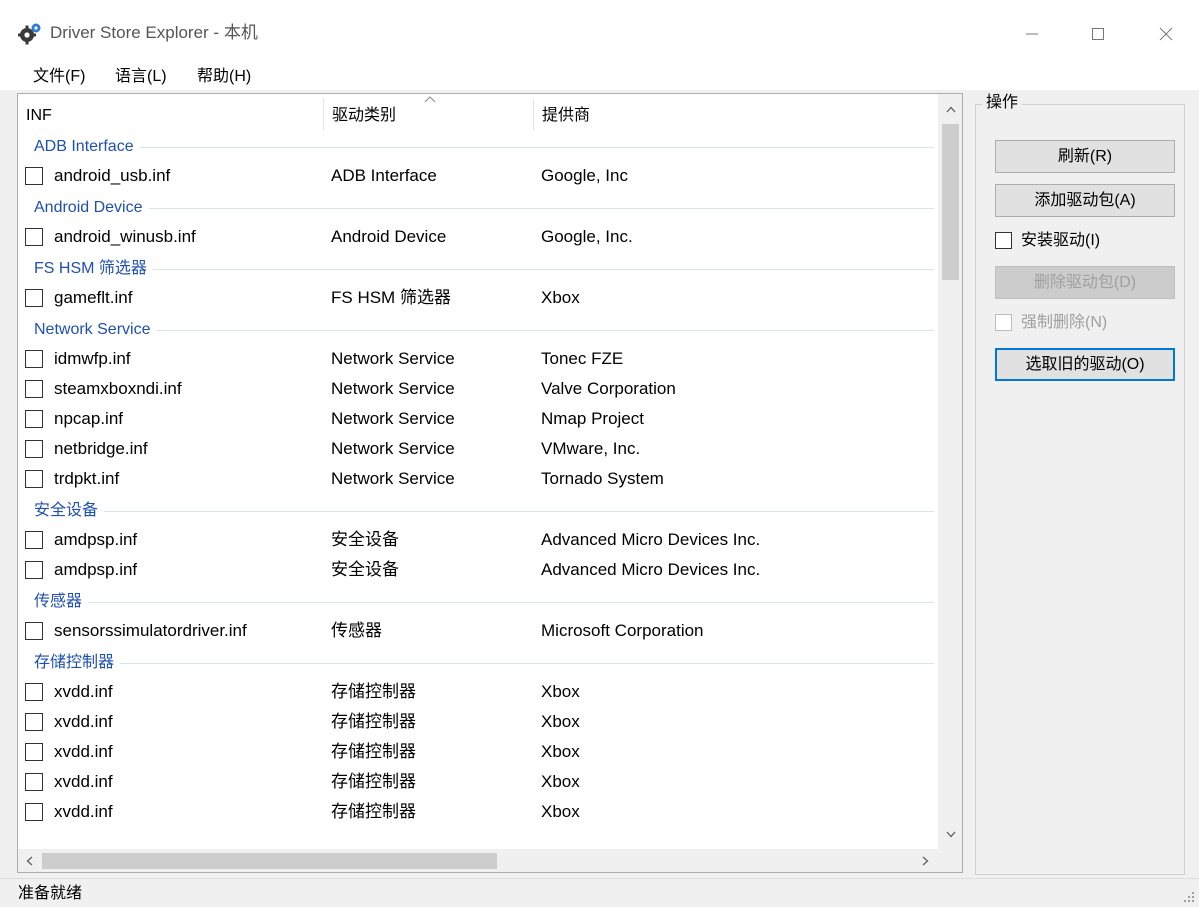 This screenshot has height=907, width=1199. I want to click on table-row: trdpkt.inf Network Service Tornado System, so click(478, 479).